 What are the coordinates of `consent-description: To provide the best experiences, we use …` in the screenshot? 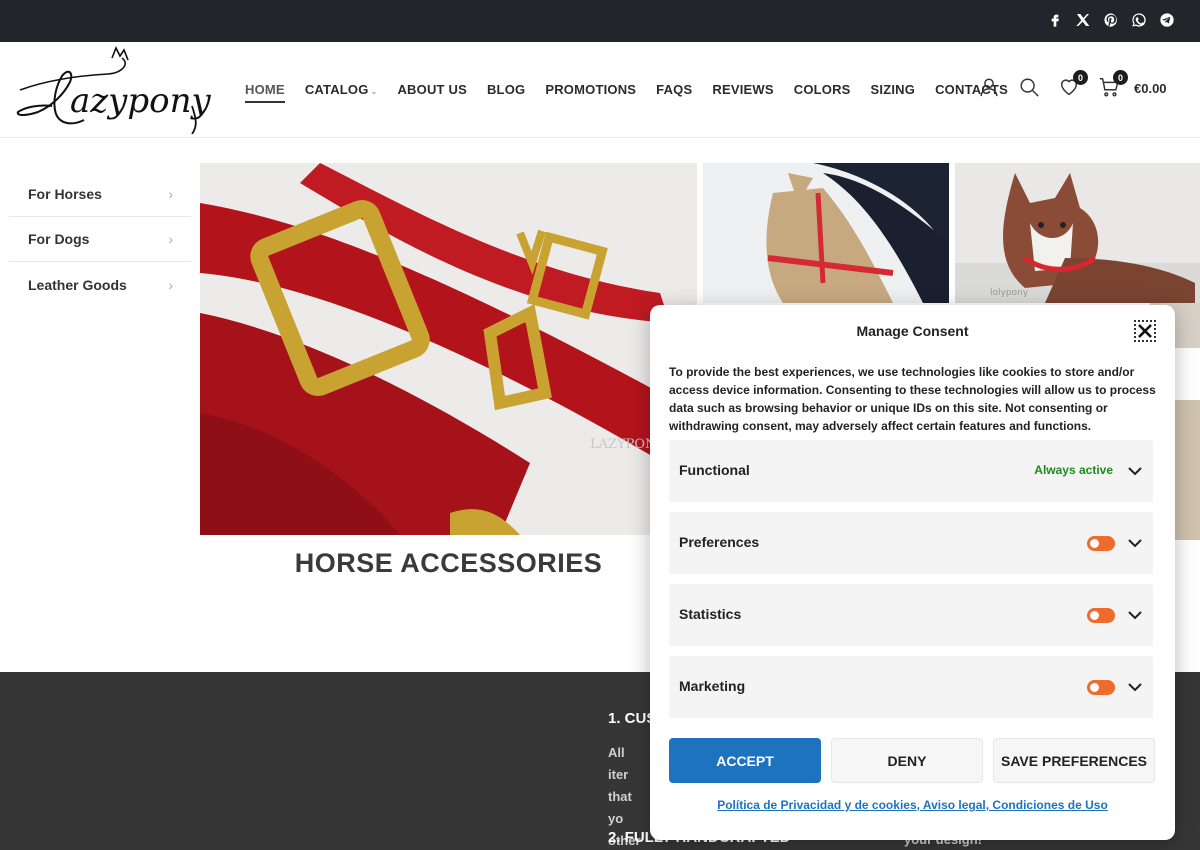 It's located at (912, 399).